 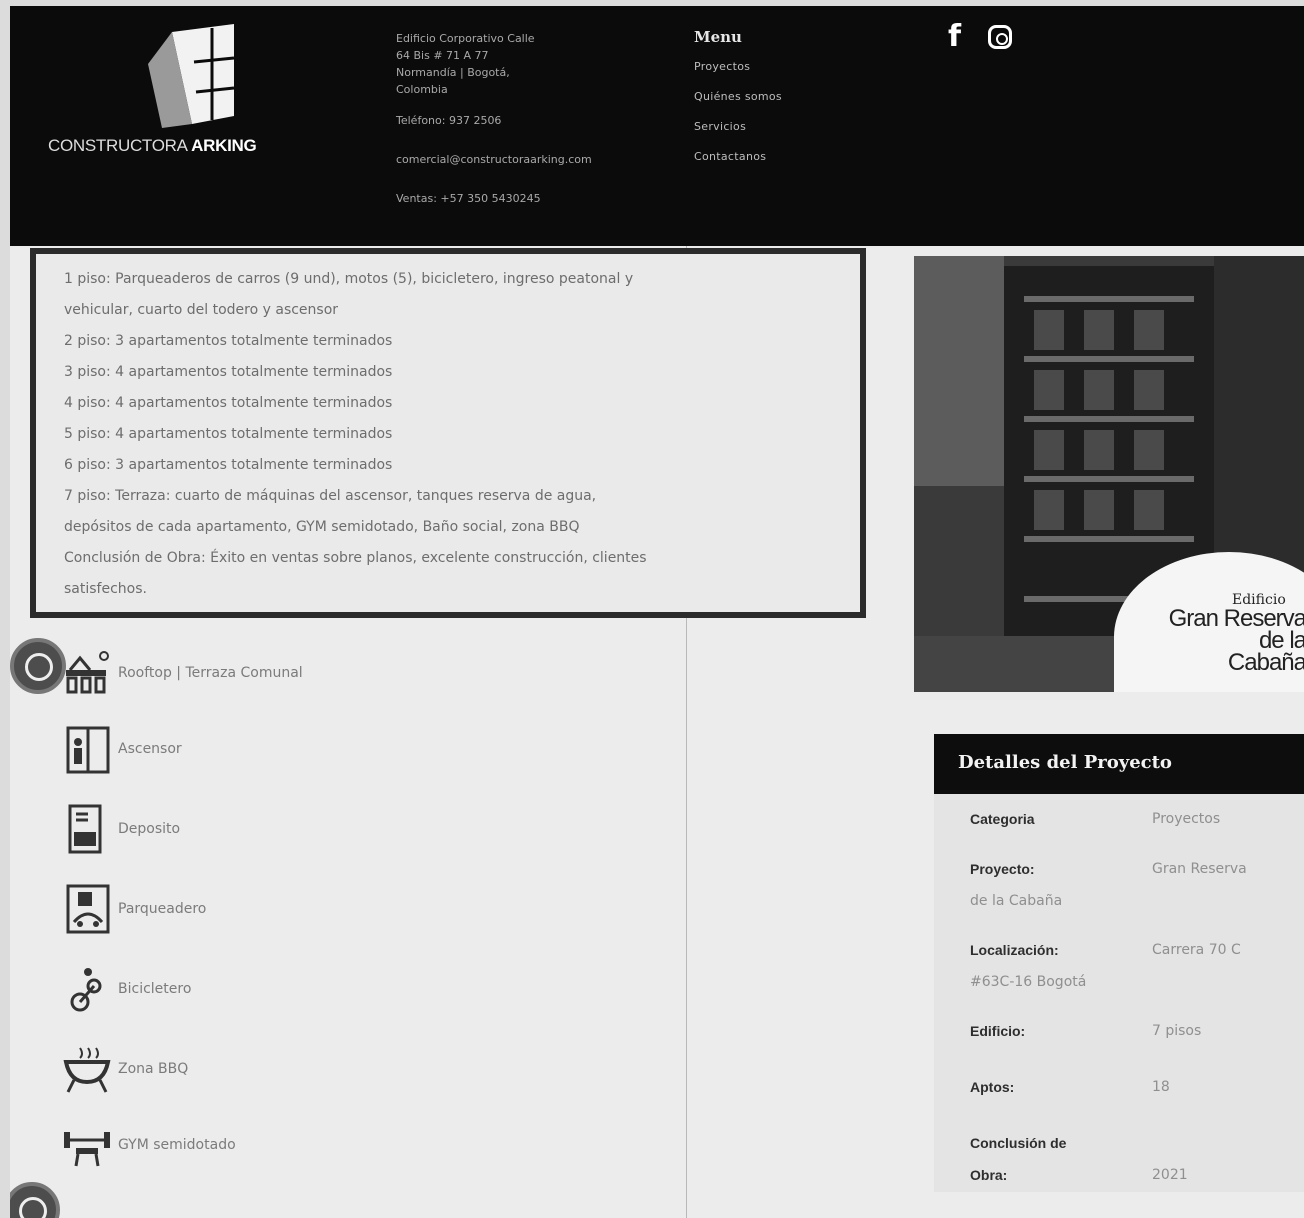 I want to click on logo-brand-bold: ARKING, so click(x=224, y=145).